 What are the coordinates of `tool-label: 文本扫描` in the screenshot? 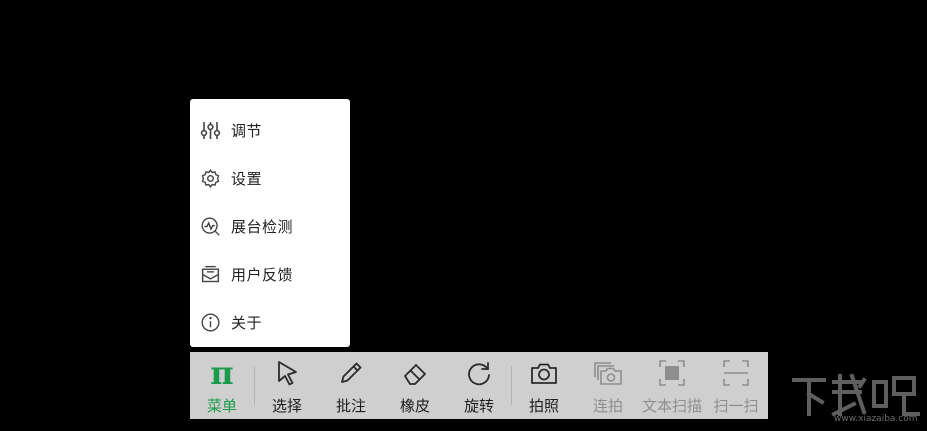 It's located at (671, 406).